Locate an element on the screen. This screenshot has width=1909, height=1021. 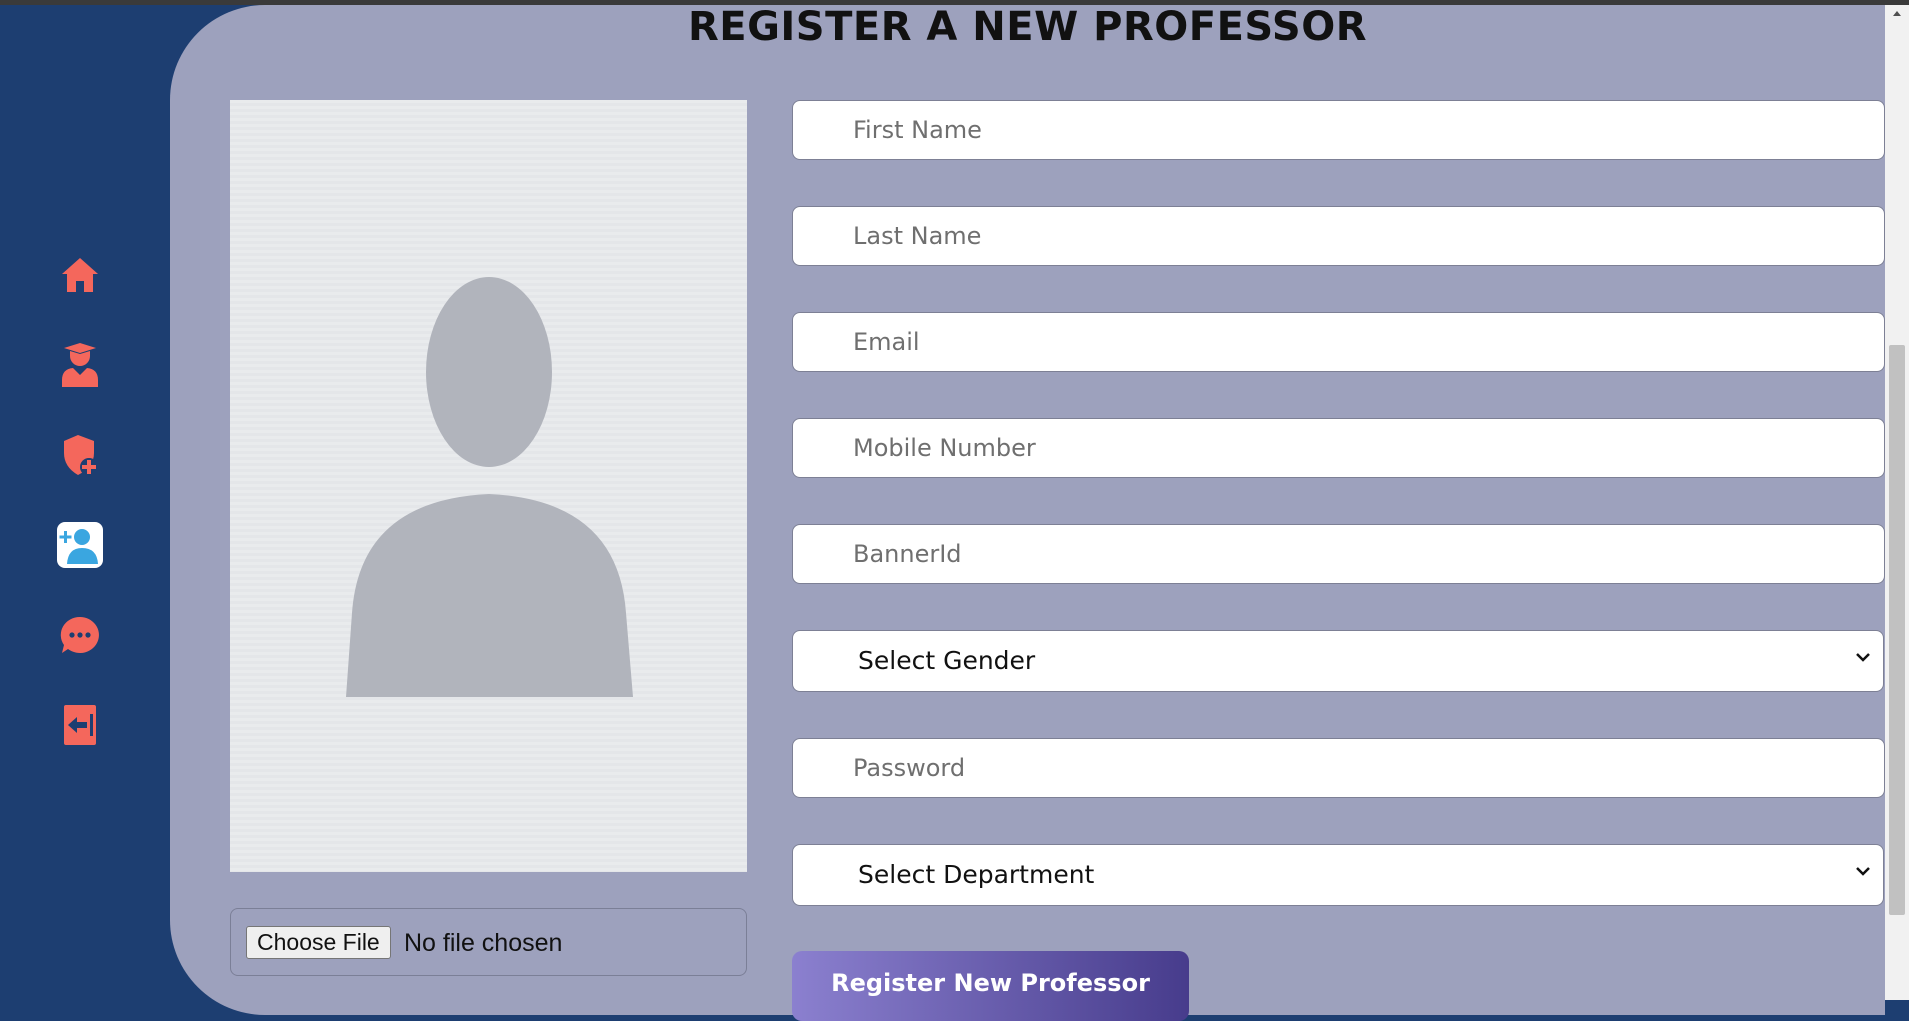
file-status: No file chosen is located at coordinates (483, 943).